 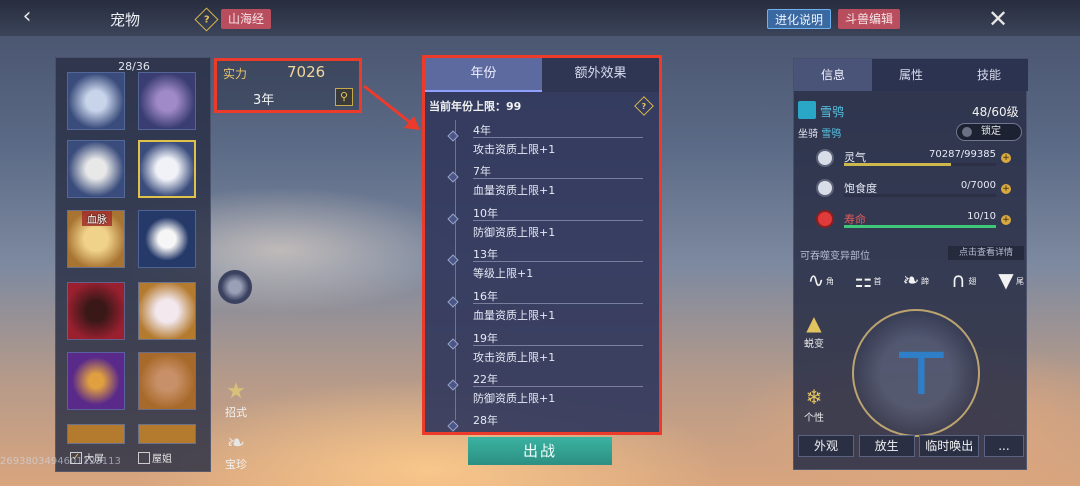 What do you see at coordinates (814, 344) in the screenshot?
I see `mutate-label: 蜕变` at bounding box center [814, 344].